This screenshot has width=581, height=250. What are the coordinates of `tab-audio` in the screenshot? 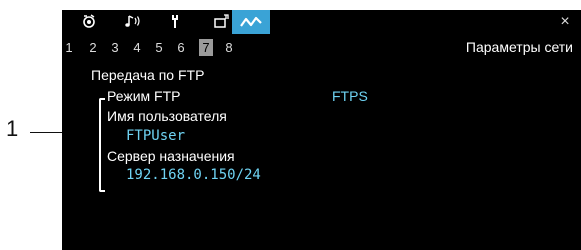 It's located at (133, 21).